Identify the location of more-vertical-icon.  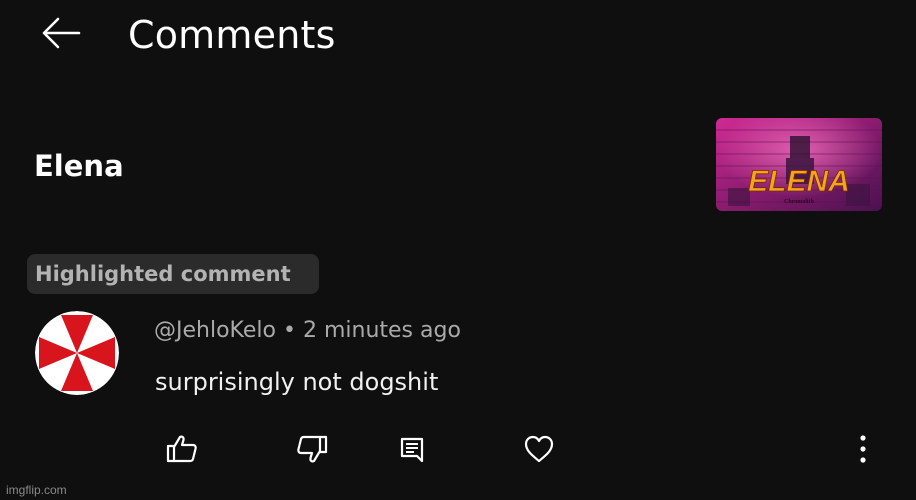
(863, 449).